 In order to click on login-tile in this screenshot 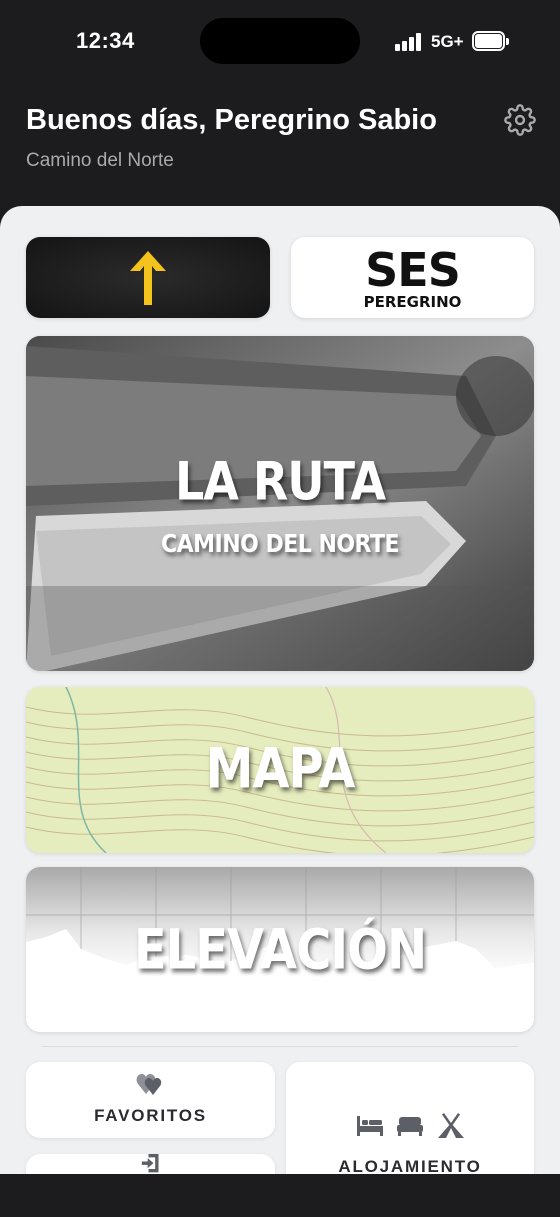, I will do `click(150, 1164)`.